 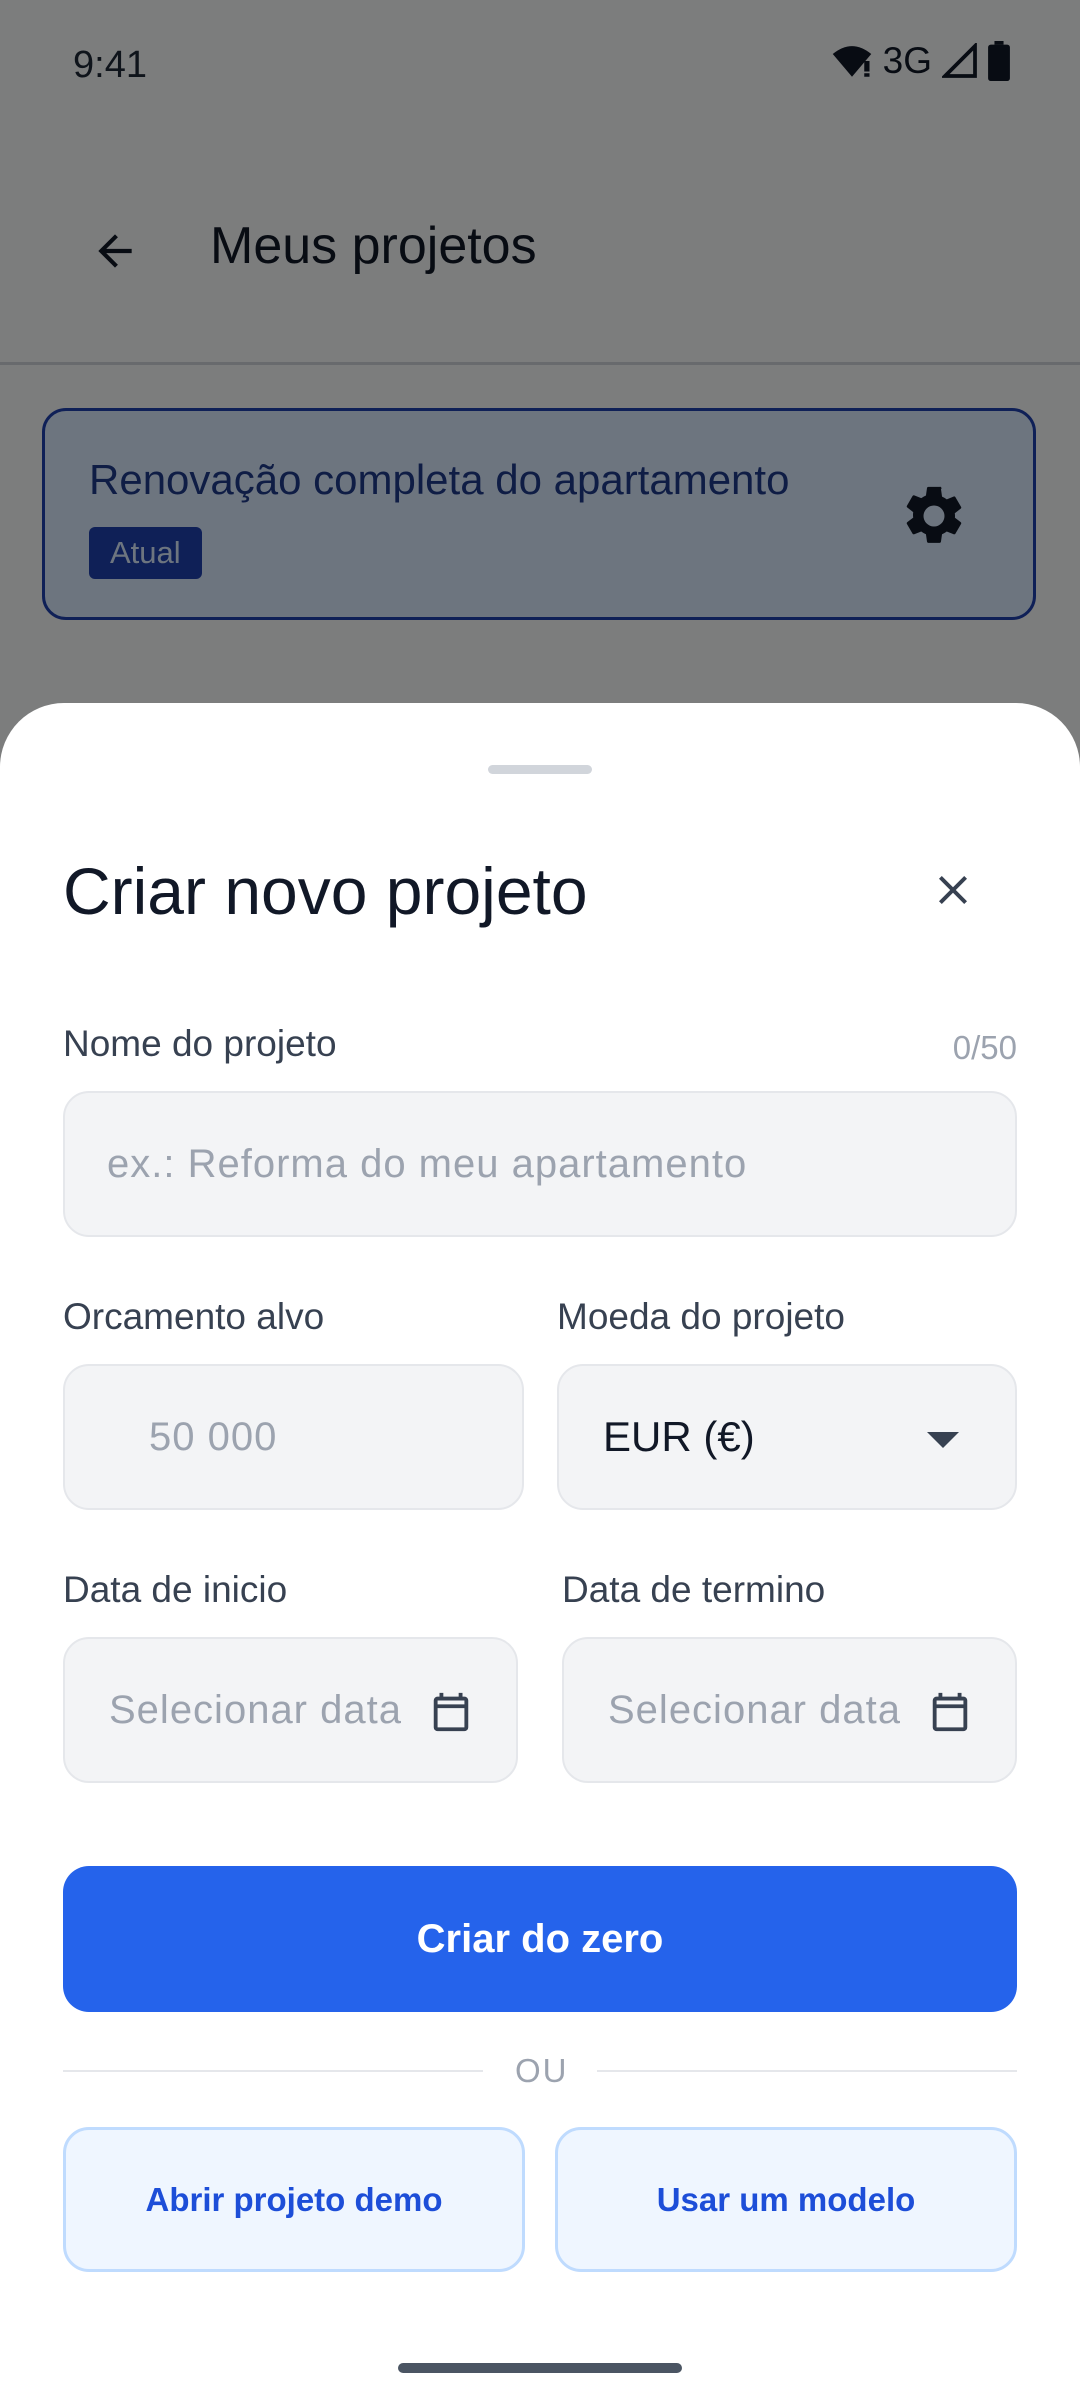 I want to click on sheet-title: Criar novo projeto, so click(x=325, y=891).